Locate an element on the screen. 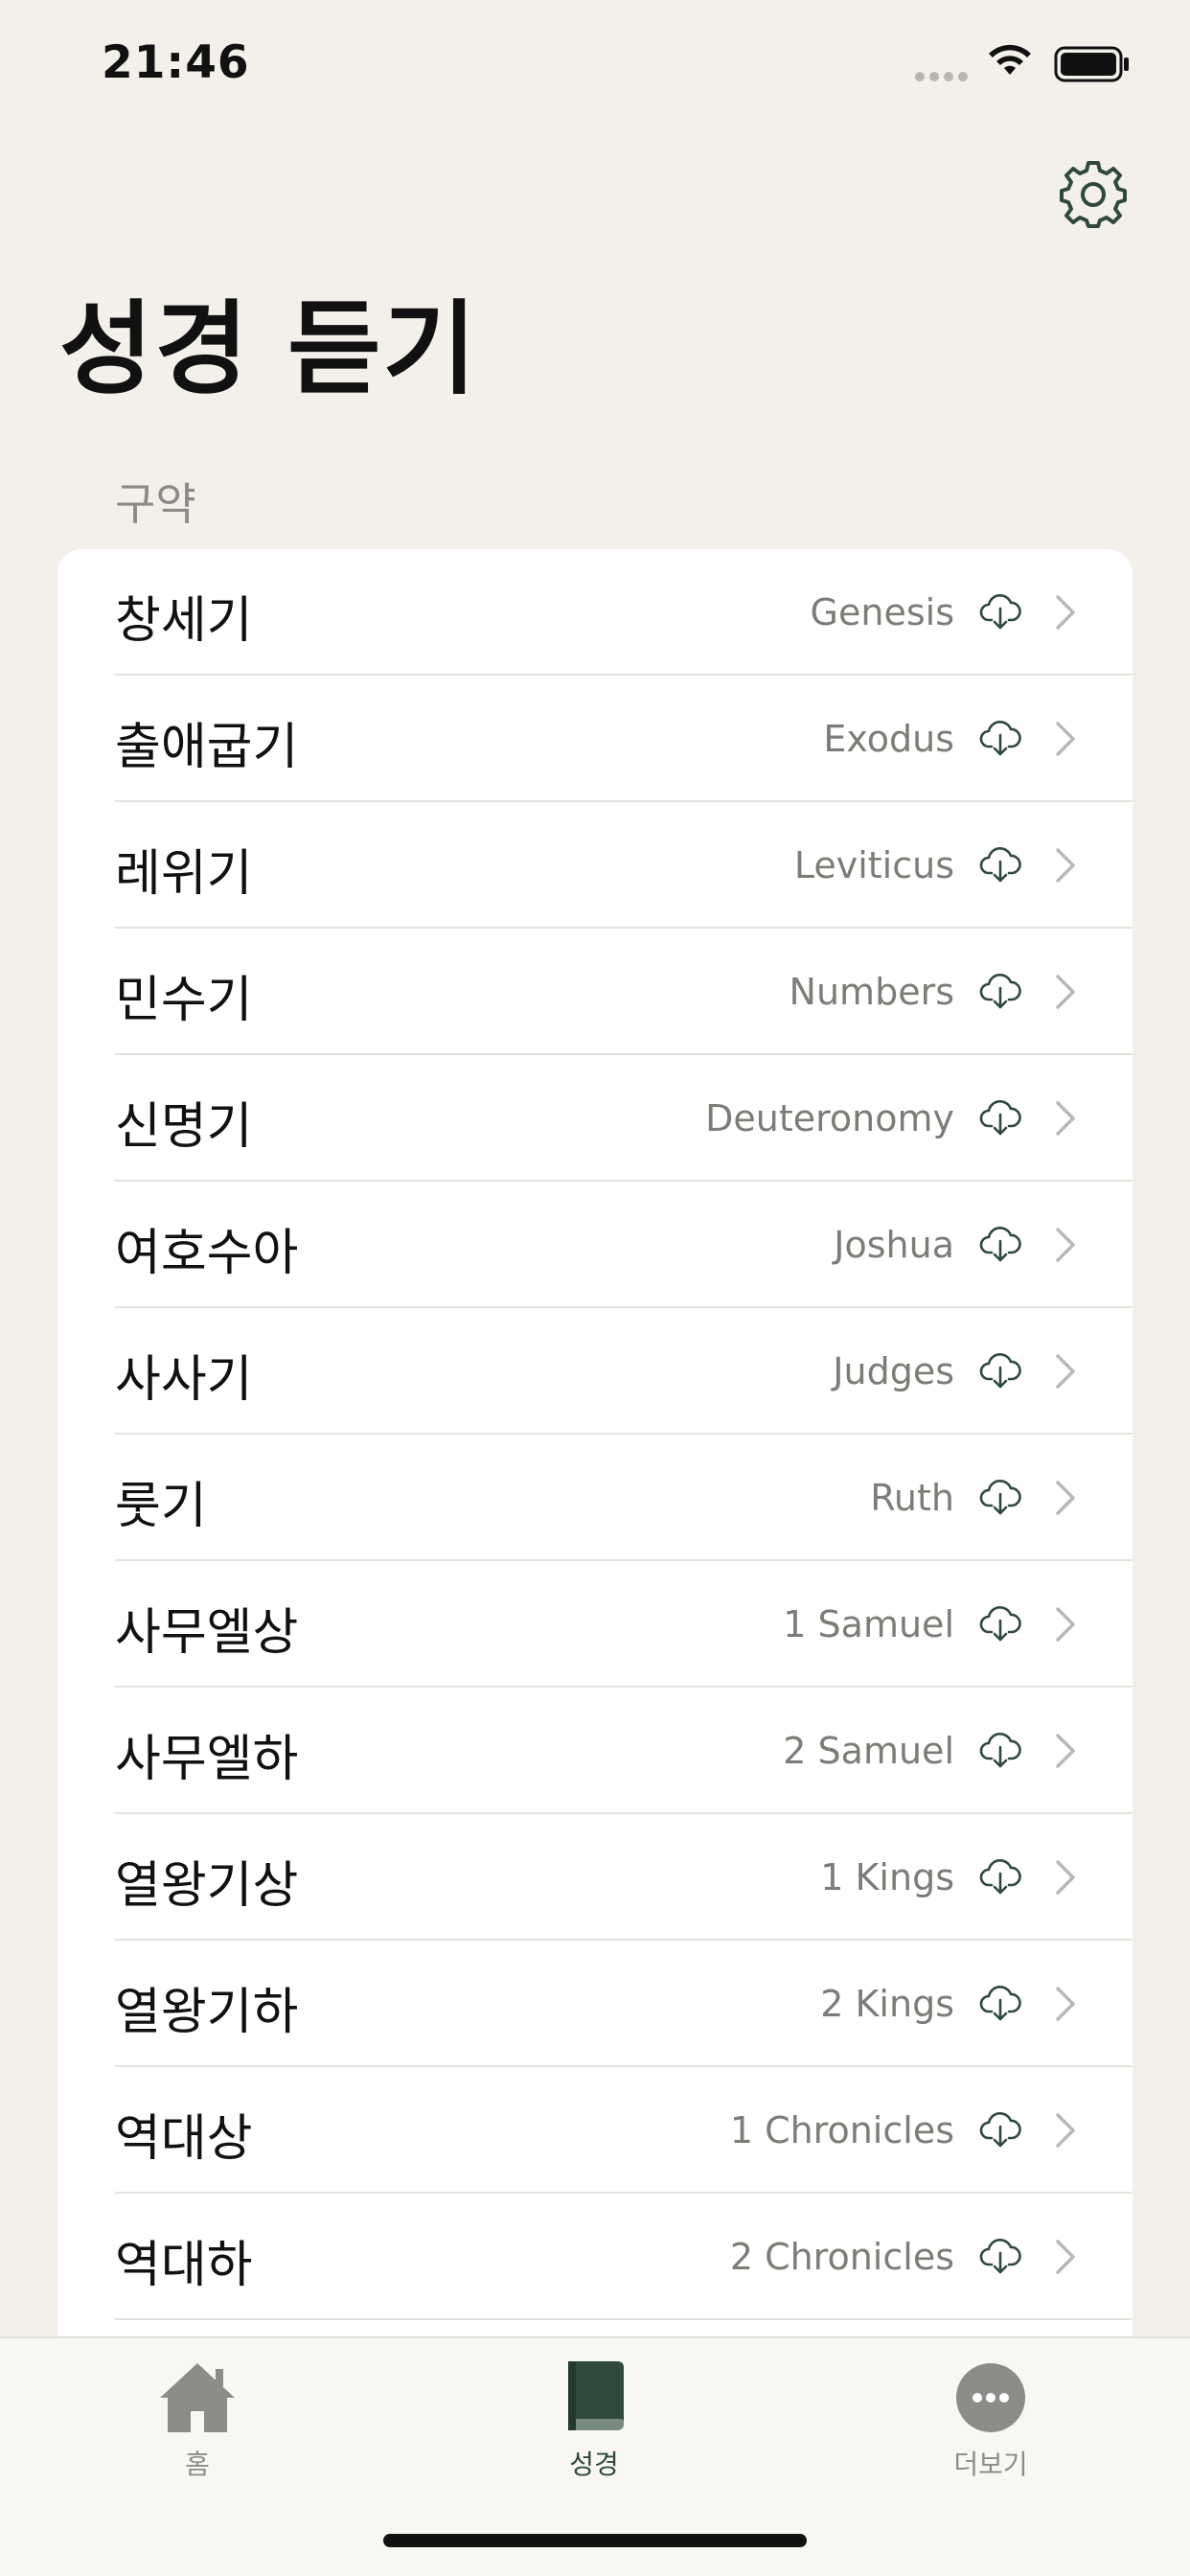 This screenshot has height=2576, width=1190. home-icon is located at coordinates (198, 2397).